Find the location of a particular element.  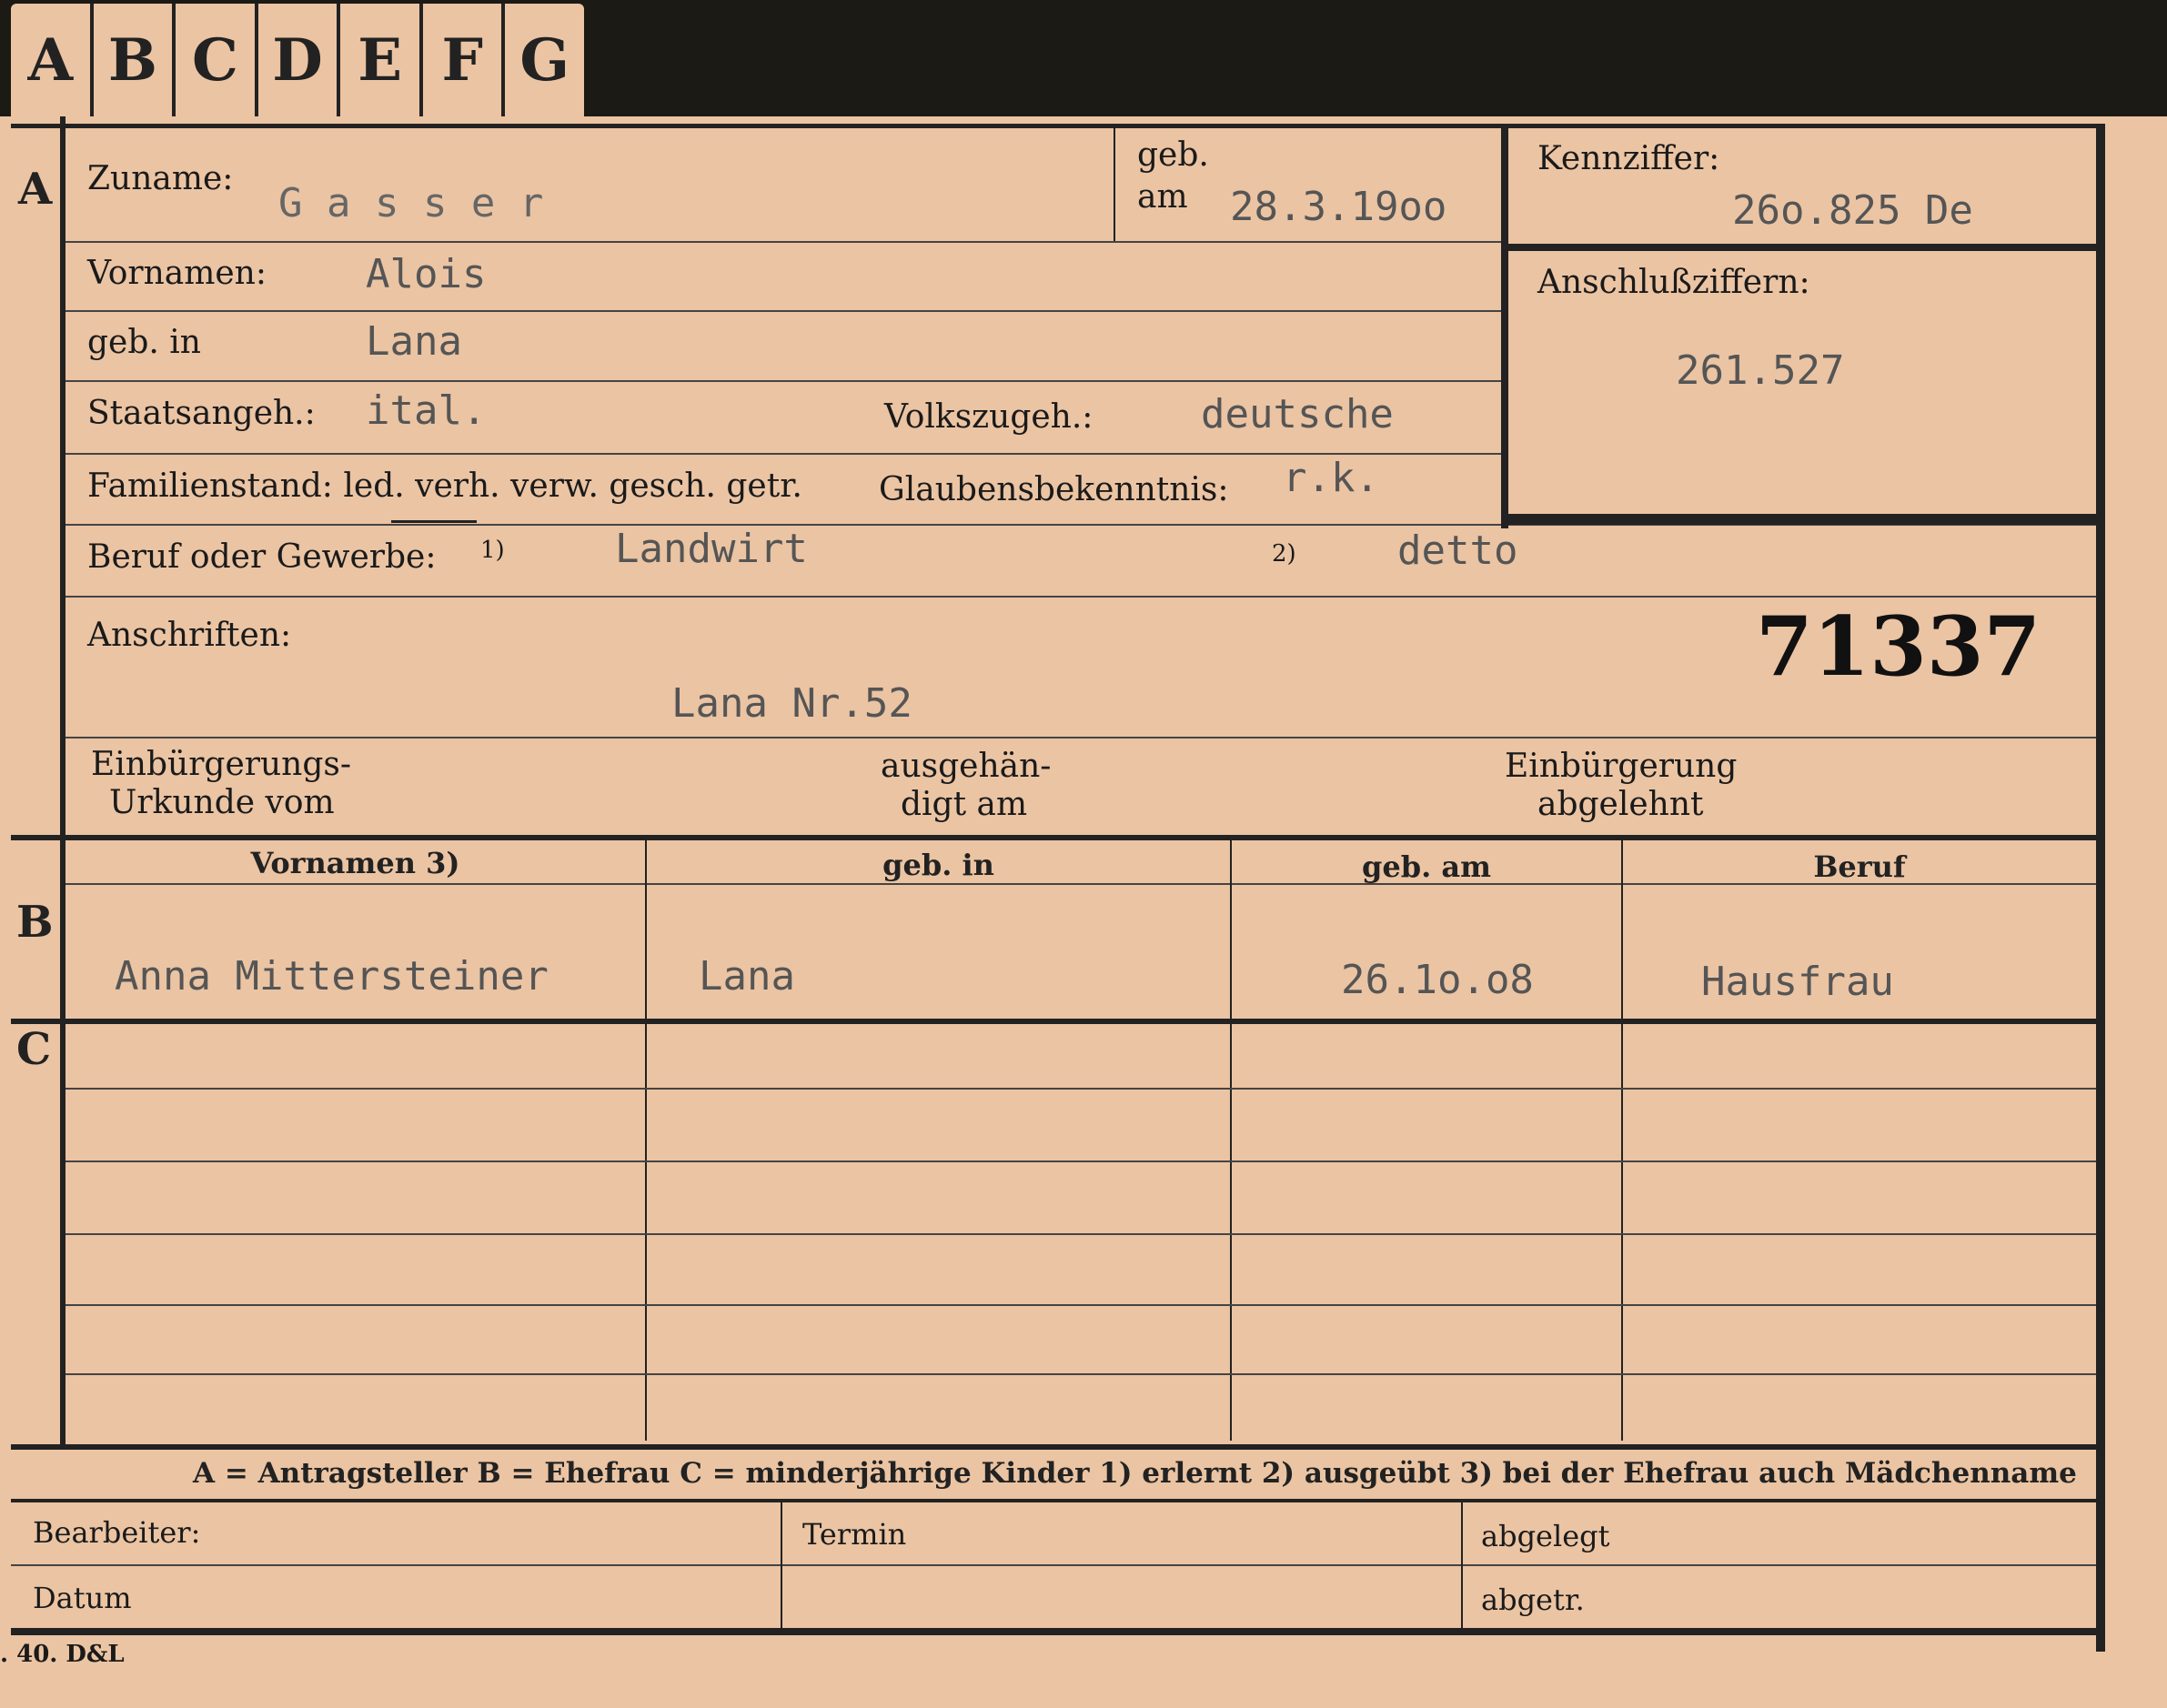

tab-a: A is located at coordinates (53, 60).